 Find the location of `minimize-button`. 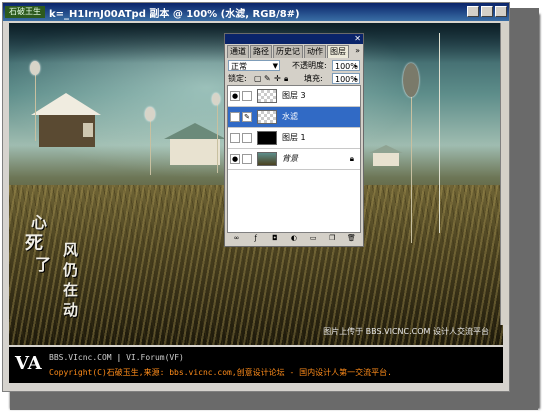

minimize-button is located at coordinates (473, 11).